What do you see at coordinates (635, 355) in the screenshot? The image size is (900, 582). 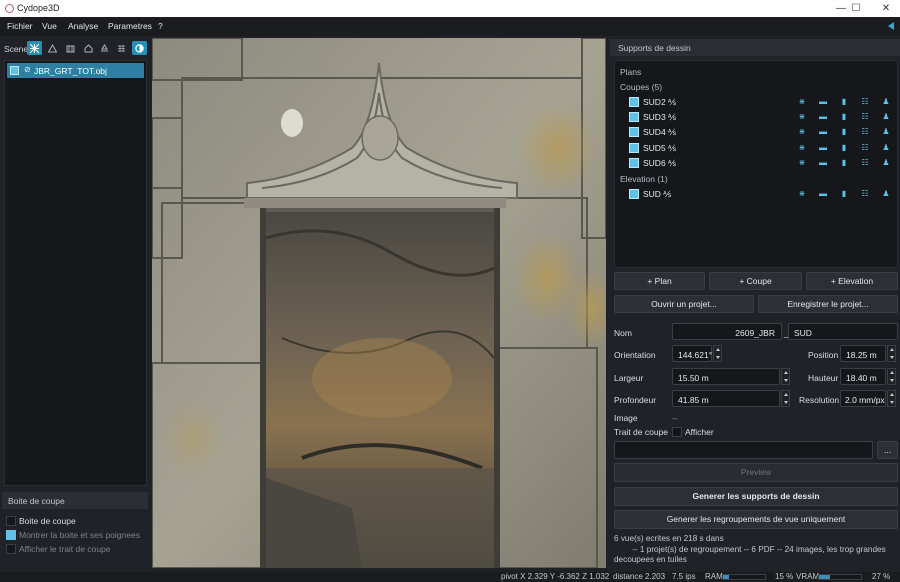 I see `orientation-label: Orientation` at bounding box center [635, 355].